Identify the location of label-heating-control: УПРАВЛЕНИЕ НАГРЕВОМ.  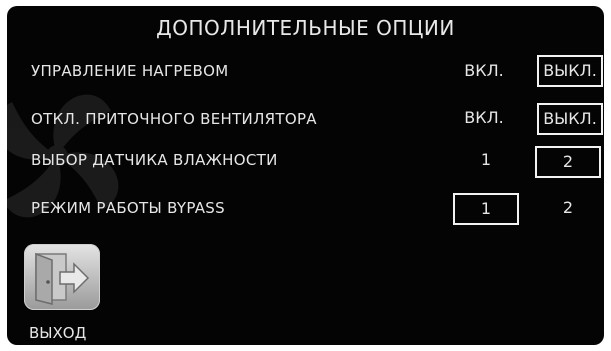
(130, 71).